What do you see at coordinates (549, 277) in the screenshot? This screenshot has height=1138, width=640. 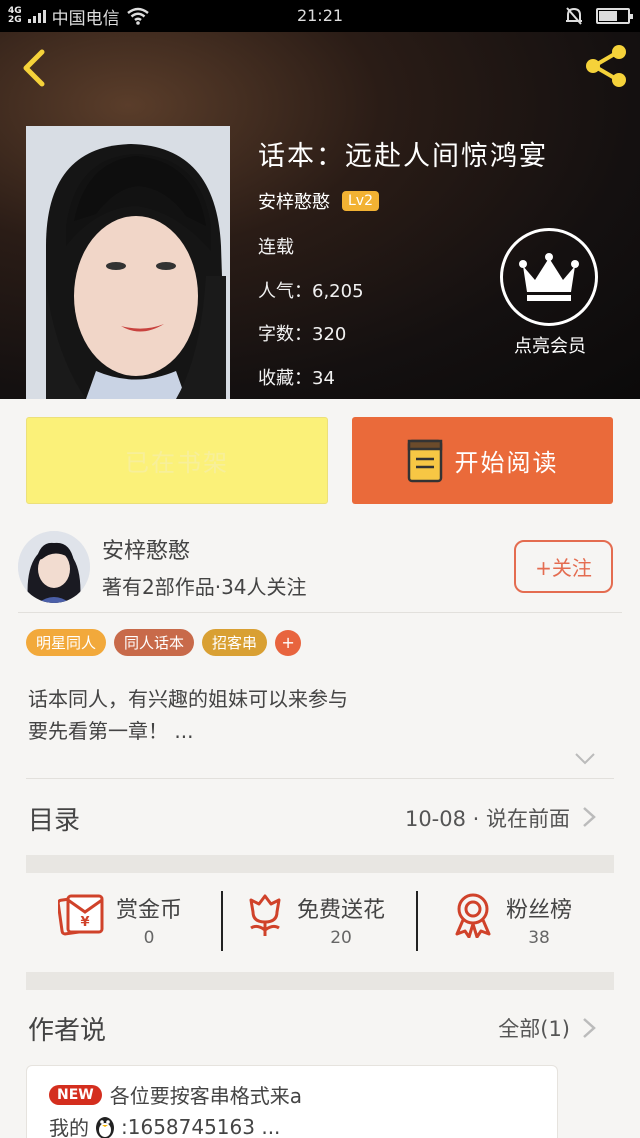 I see `crown-icon` at bounding box center [549, 277].